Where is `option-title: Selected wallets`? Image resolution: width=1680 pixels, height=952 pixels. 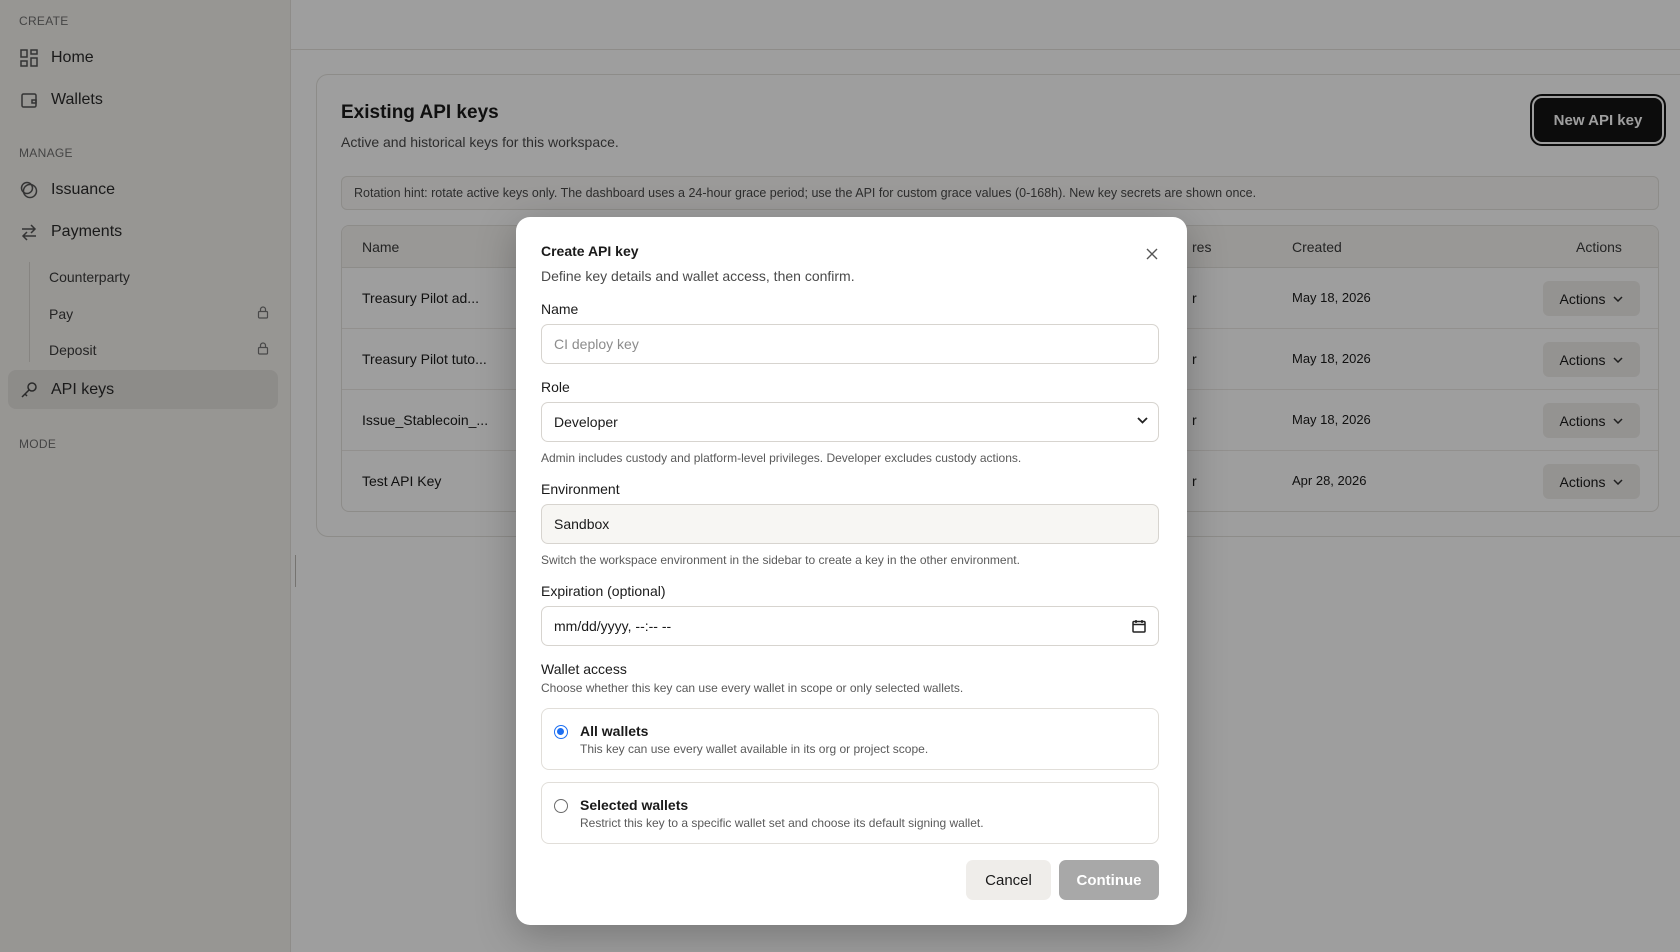 option-title: Selected wallets is located at coordinates (634, 805).